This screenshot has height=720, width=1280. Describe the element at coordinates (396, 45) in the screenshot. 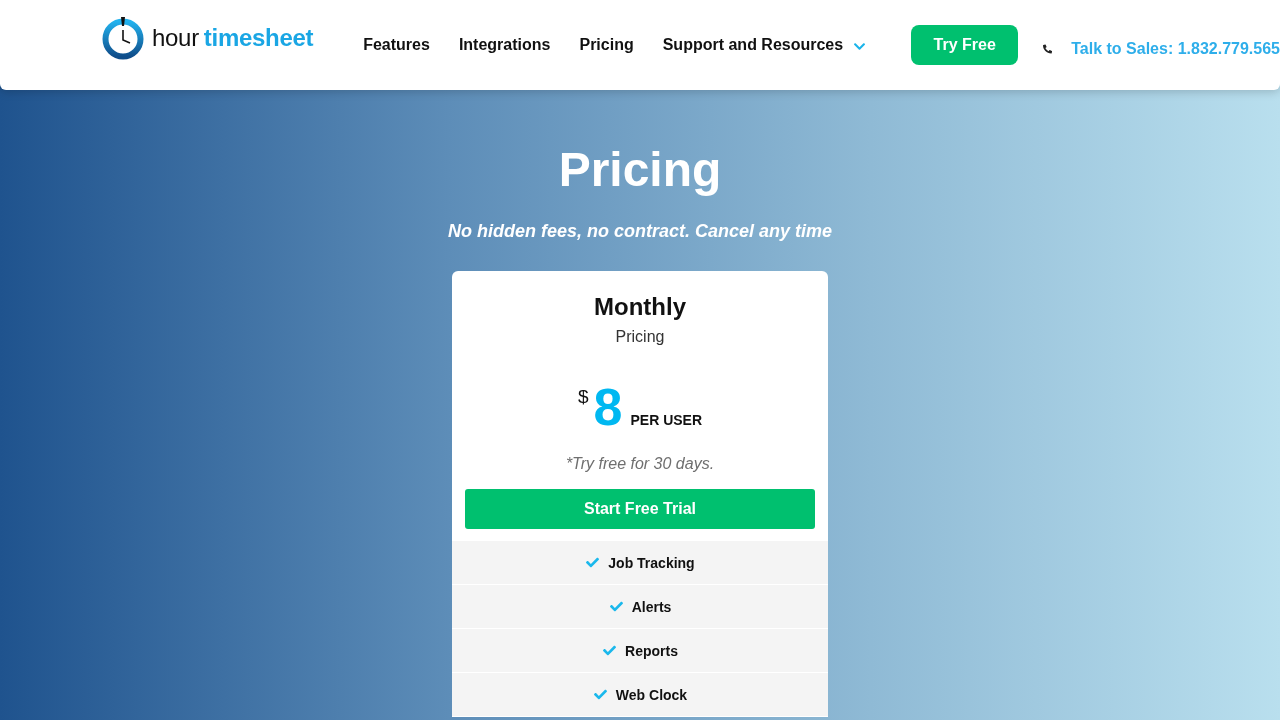

I see `nav-link: Features` at that location.